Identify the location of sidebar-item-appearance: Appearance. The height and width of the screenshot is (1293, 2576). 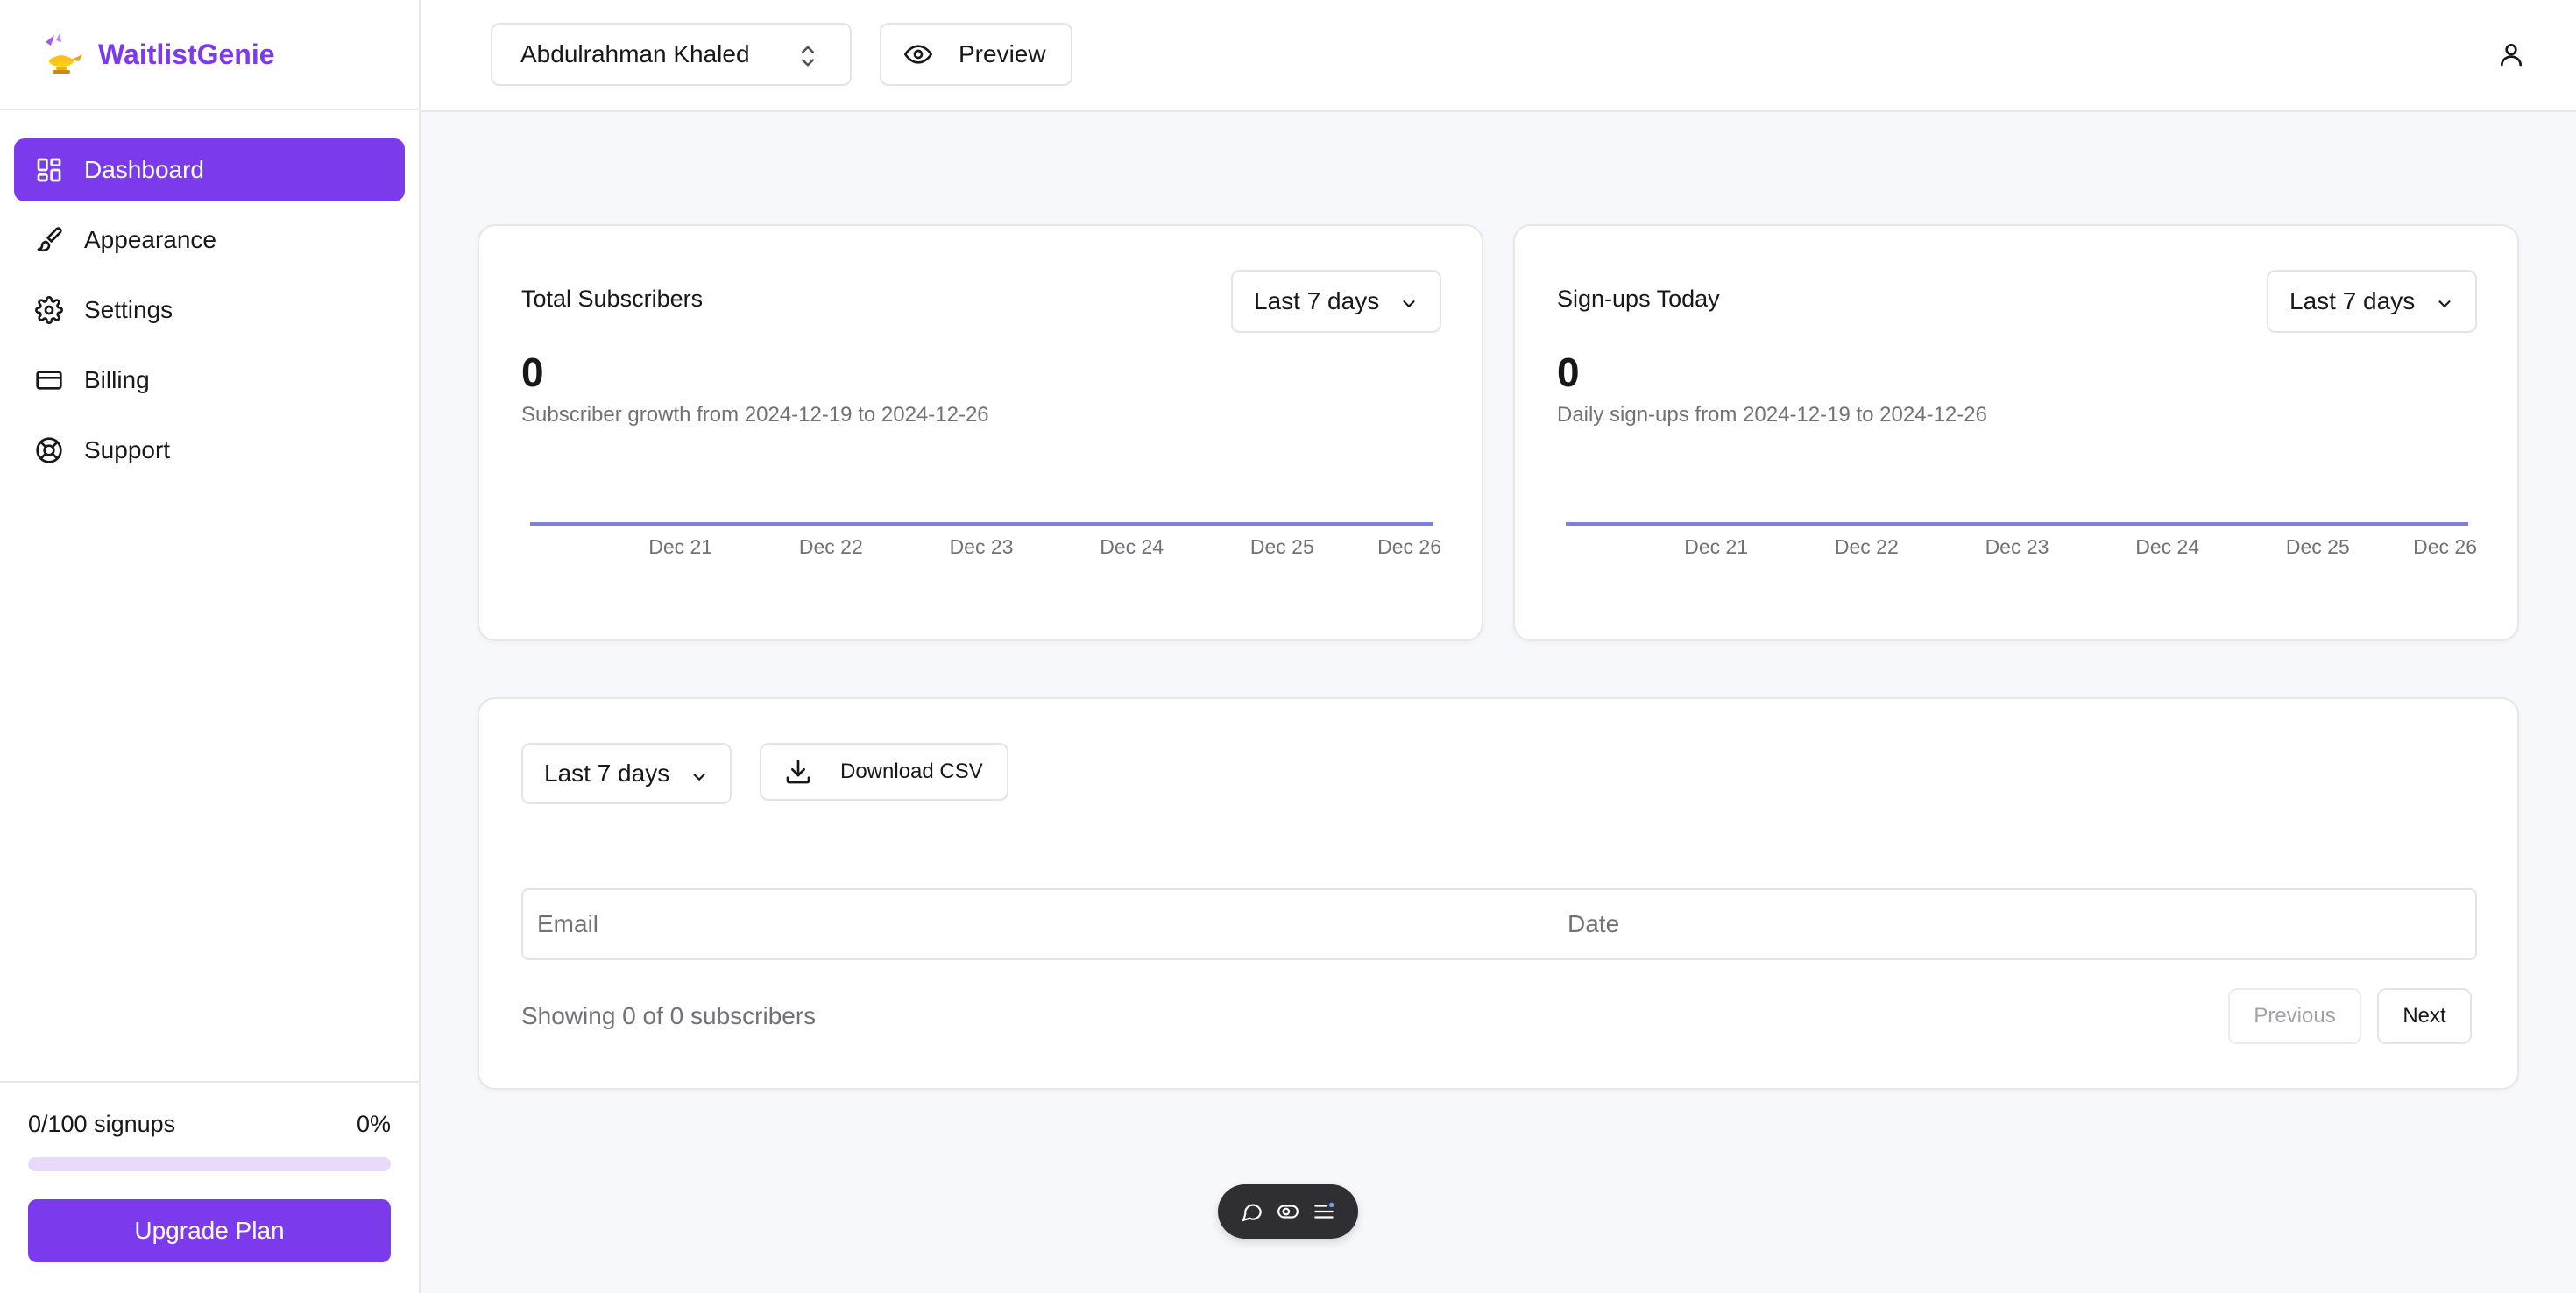
(209, 240).